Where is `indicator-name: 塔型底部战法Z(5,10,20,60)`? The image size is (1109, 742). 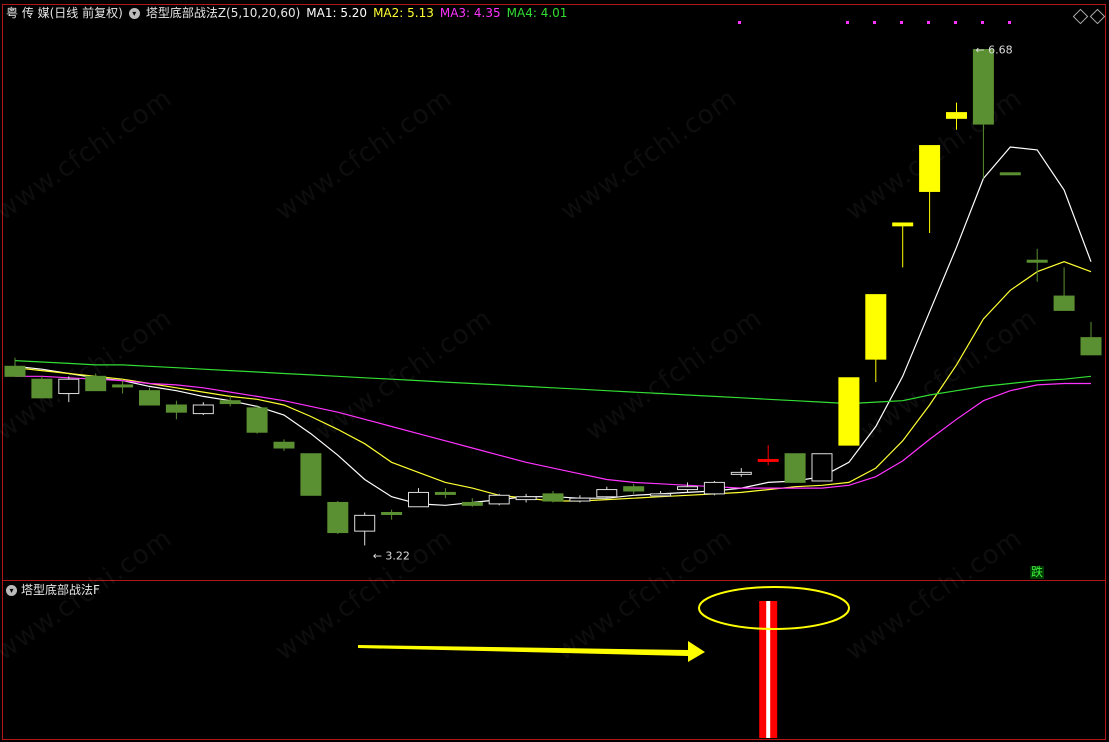
indicator-name: 塔型底部战法Z(5,10,20,60) is located at coordinates (223, 13).